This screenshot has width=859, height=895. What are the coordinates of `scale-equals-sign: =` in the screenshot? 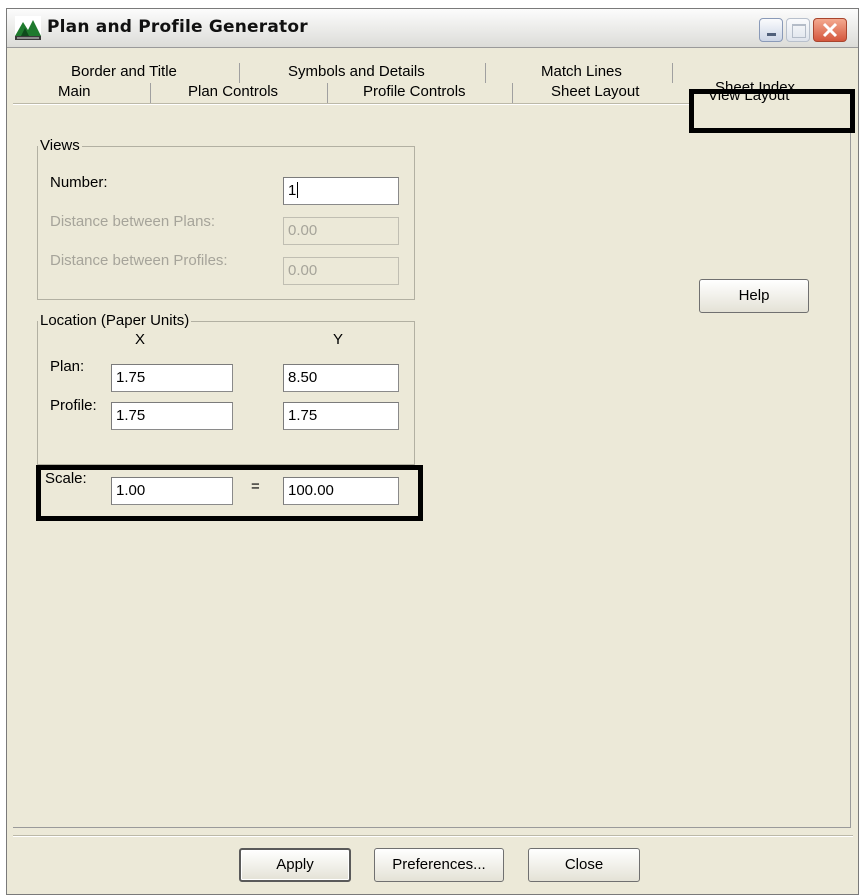 It's located at (255, 486).